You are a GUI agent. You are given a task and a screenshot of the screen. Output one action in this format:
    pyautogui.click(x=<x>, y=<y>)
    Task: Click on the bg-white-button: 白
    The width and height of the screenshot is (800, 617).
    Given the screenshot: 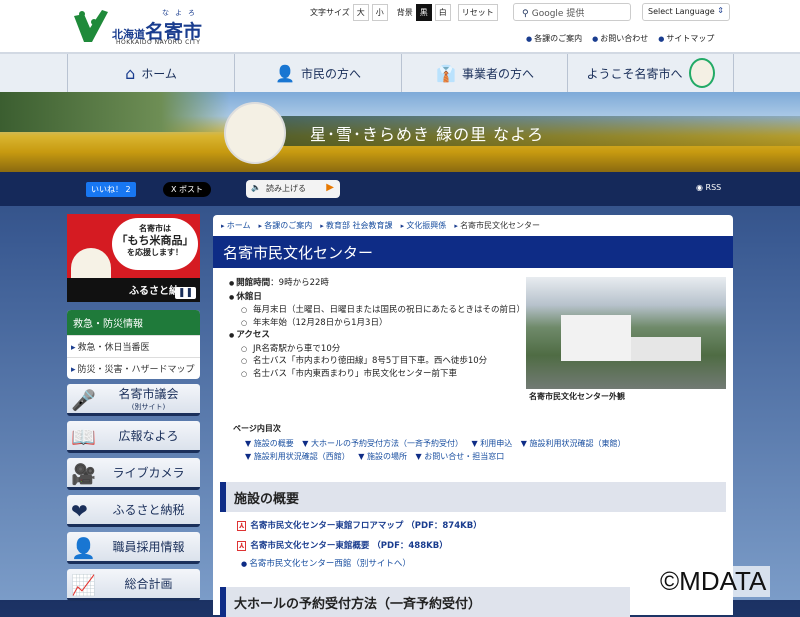 What is the action you would take?
    pyautogui.click(x=442, y=12)
    